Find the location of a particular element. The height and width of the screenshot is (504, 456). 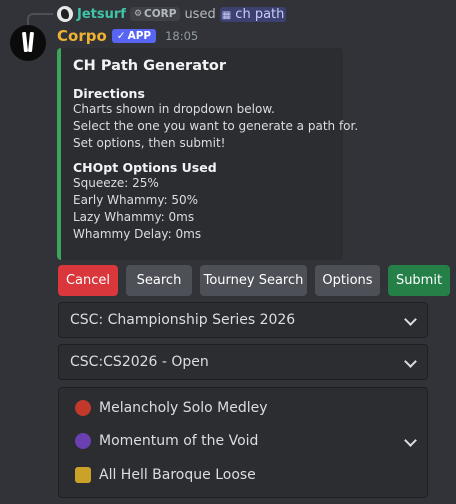

message-header: Corpo ✓ APP 18:05 is located at coordinates (127, 36).